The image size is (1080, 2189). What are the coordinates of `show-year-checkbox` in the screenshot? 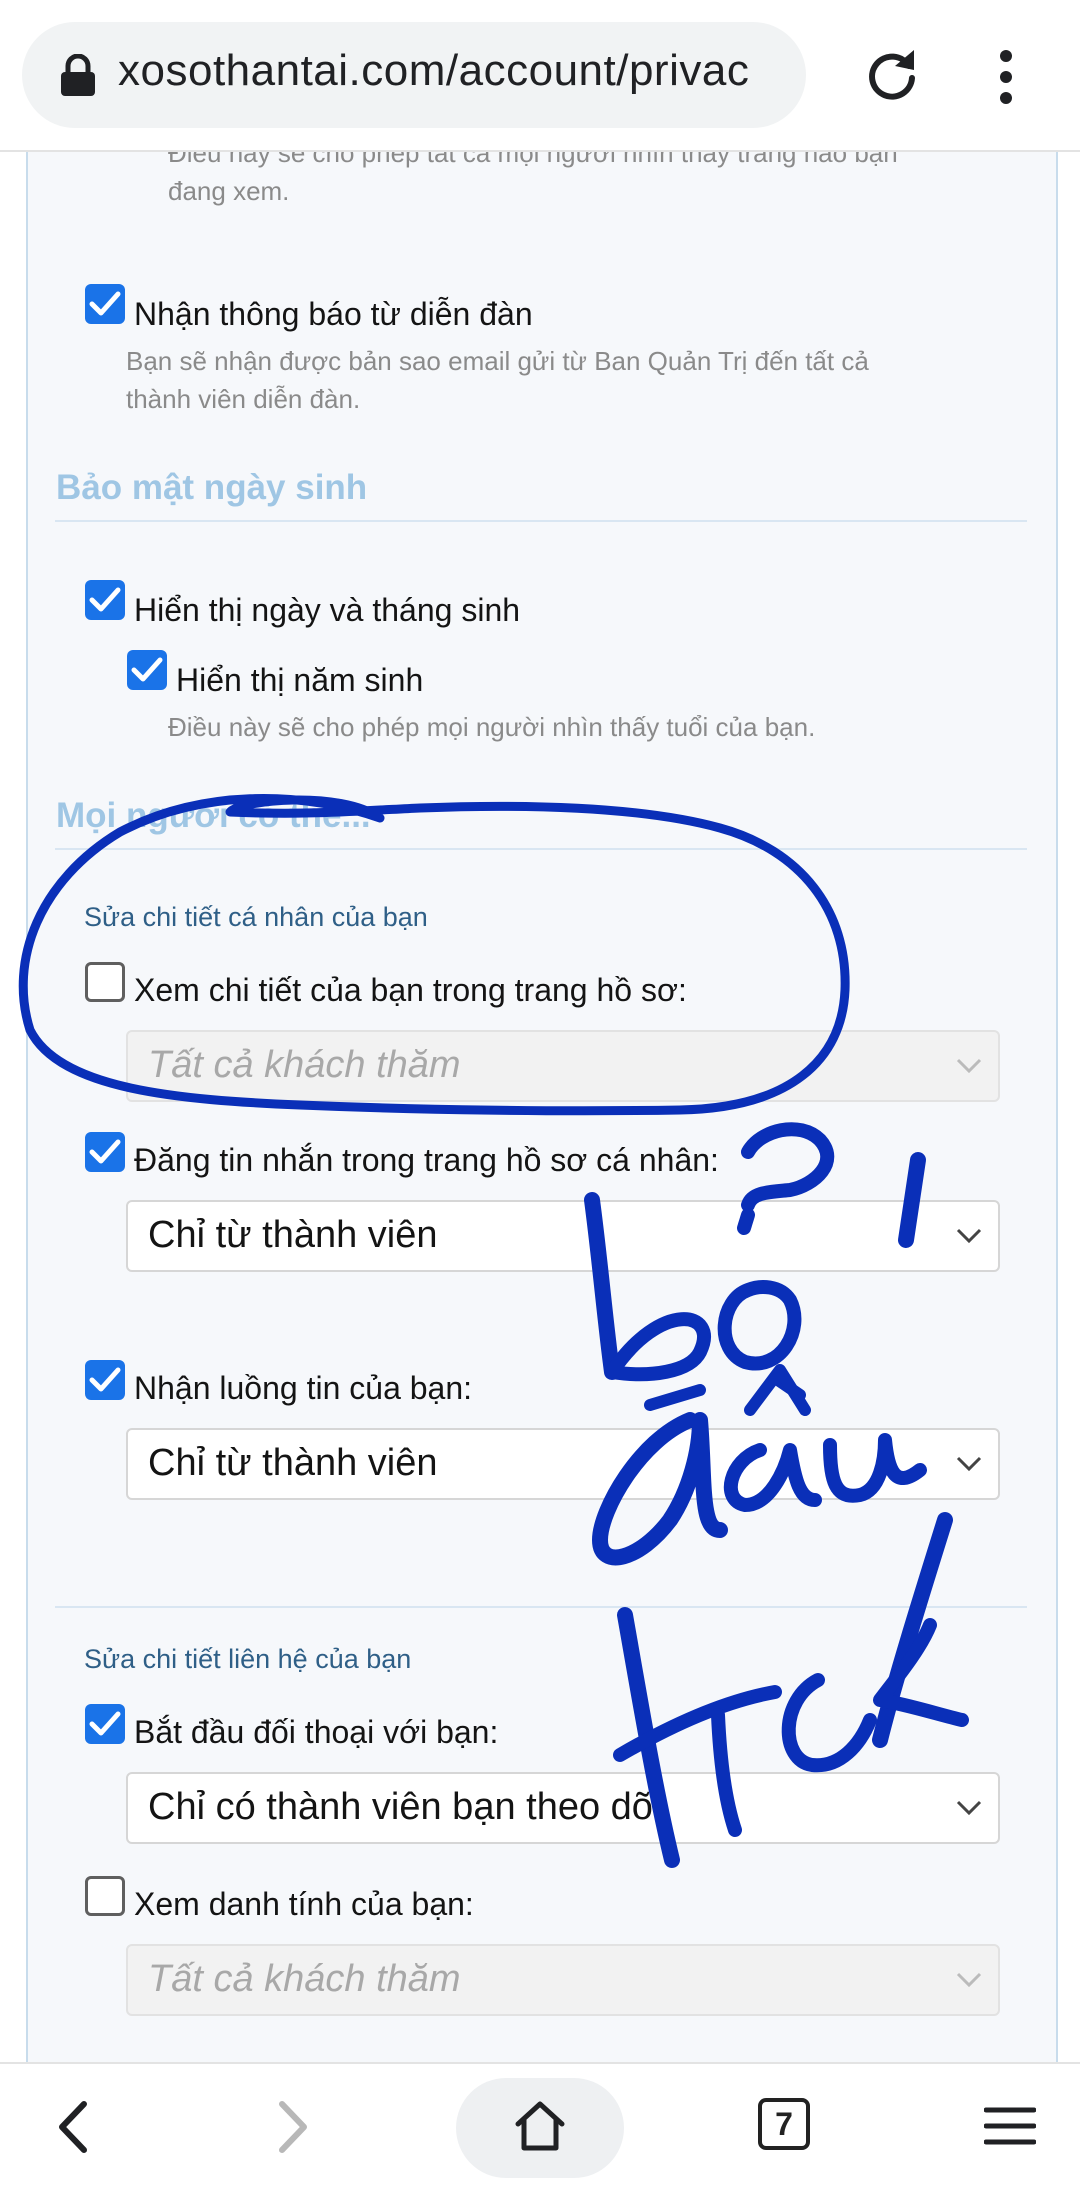 It's located at (147, 670).